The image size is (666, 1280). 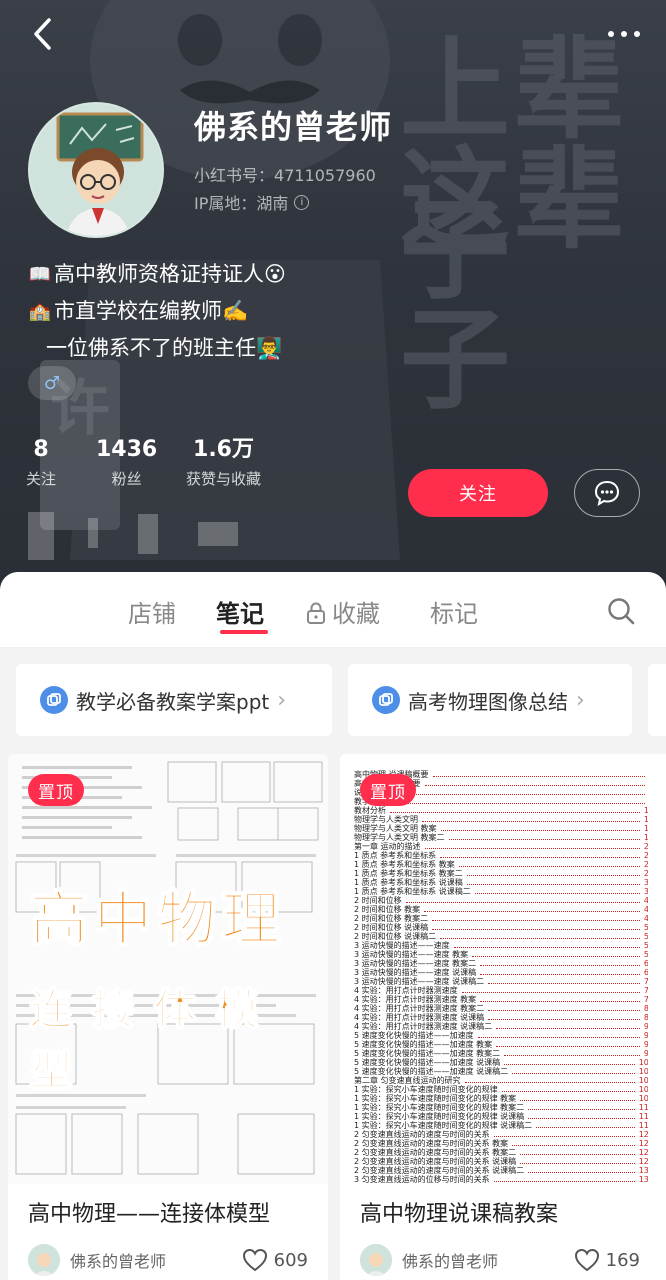 I want to click on background-text-row-2: 这辈子, so click(x=514, y=280).